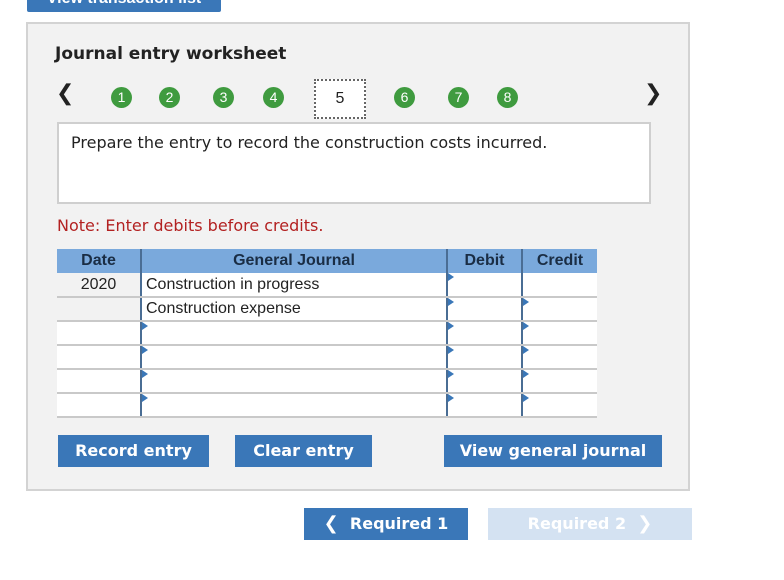 The width and height of the screenshot is (784, 580). What do you see at coordinates (171, 54) in the screenshot?
I see `worksheet-title: Journal entry worksheet` at bounding box center [171, 54].